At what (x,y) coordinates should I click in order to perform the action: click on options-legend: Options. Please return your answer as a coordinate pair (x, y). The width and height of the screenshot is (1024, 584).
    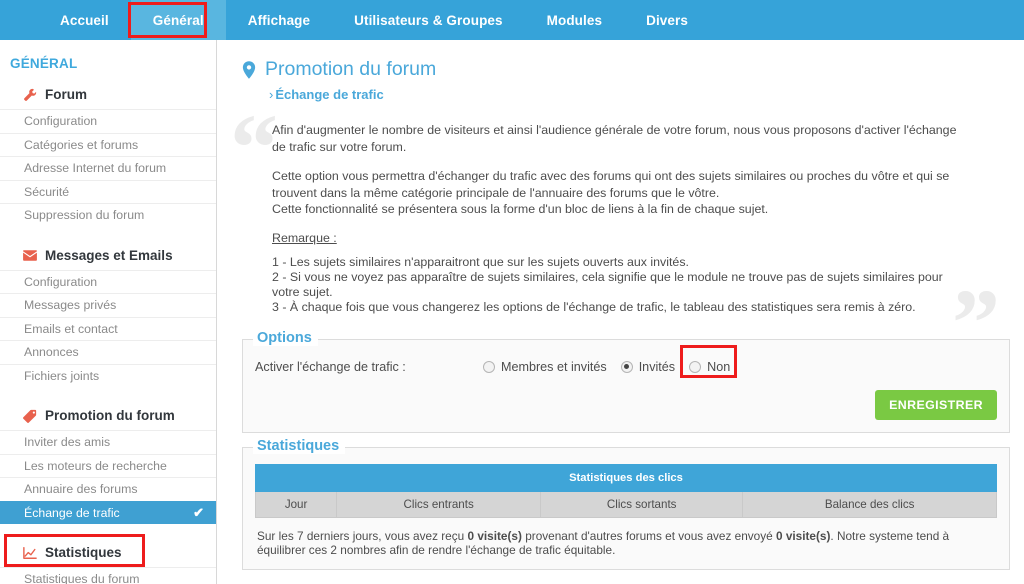
    Looking at the image, I should click on (285, 337).